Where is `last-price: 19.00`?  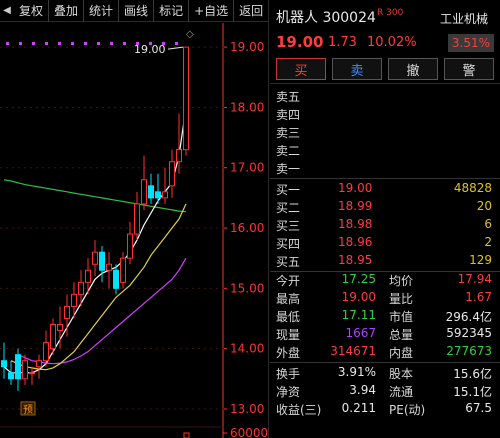 last-price: 19.00 is located at coordinates (300, 42).